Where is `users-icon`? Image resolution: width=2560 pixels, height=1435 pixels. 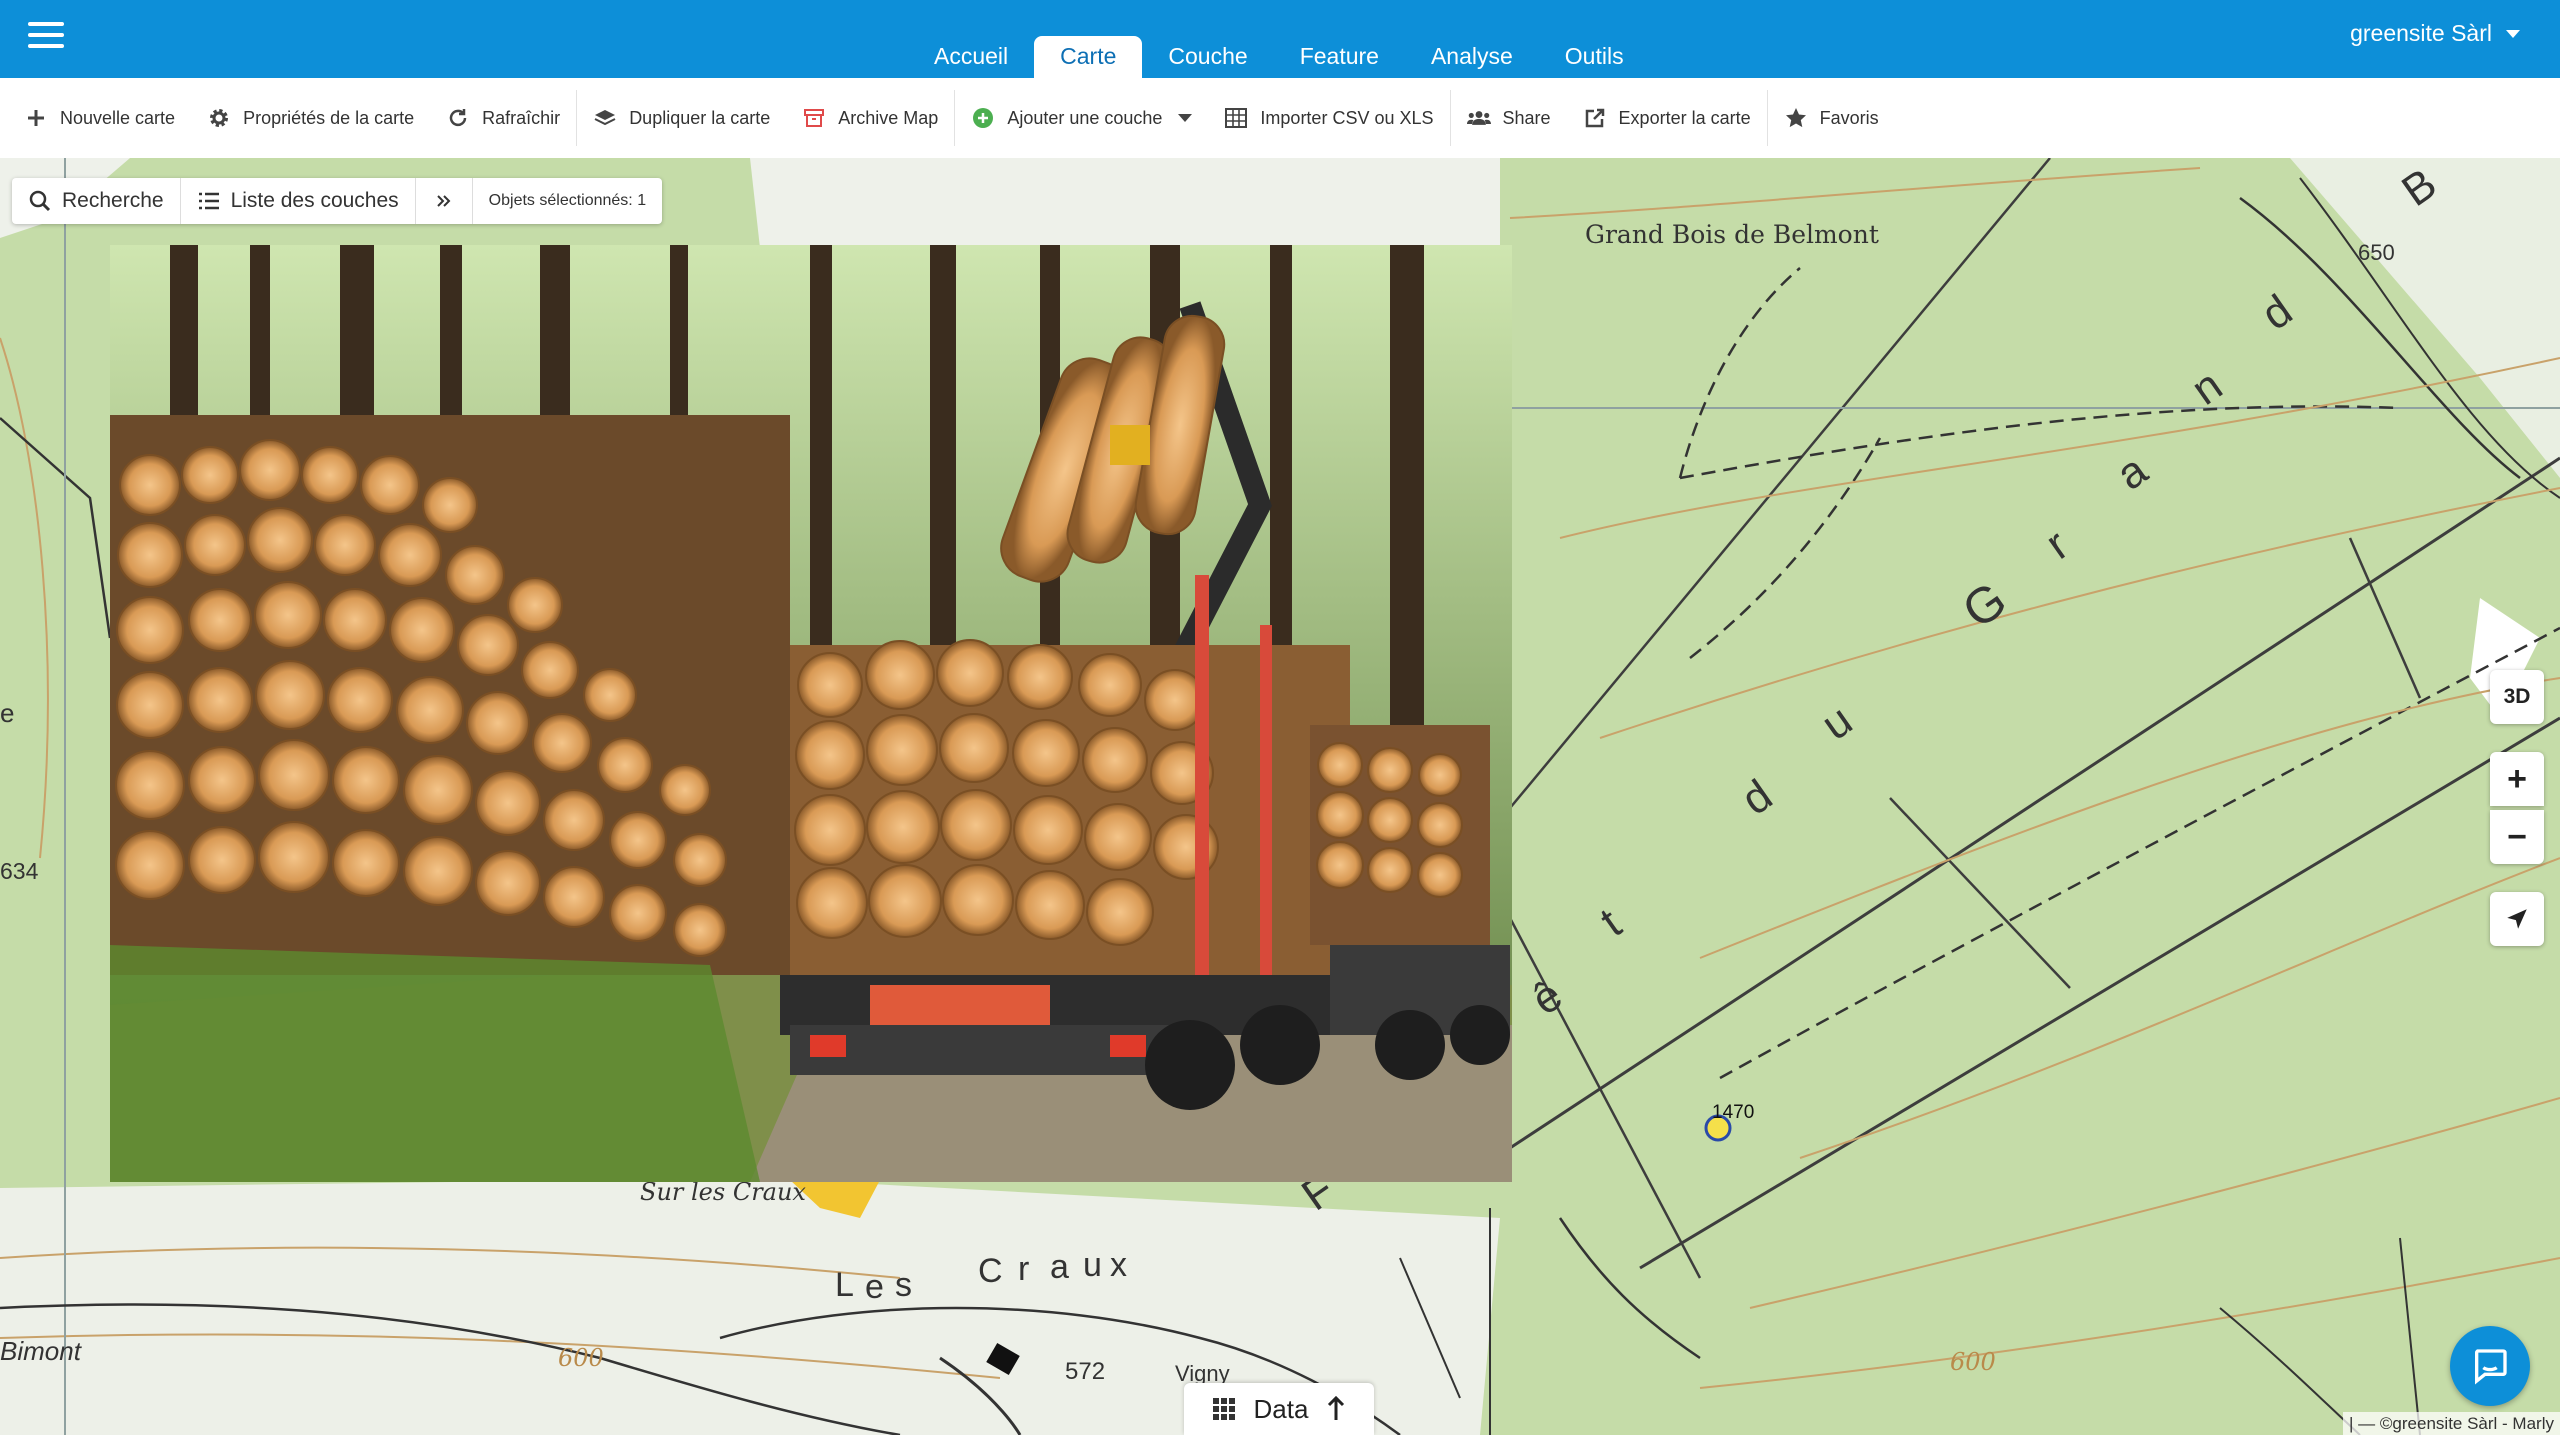
users-icon is located at coordinates (1478, 118).